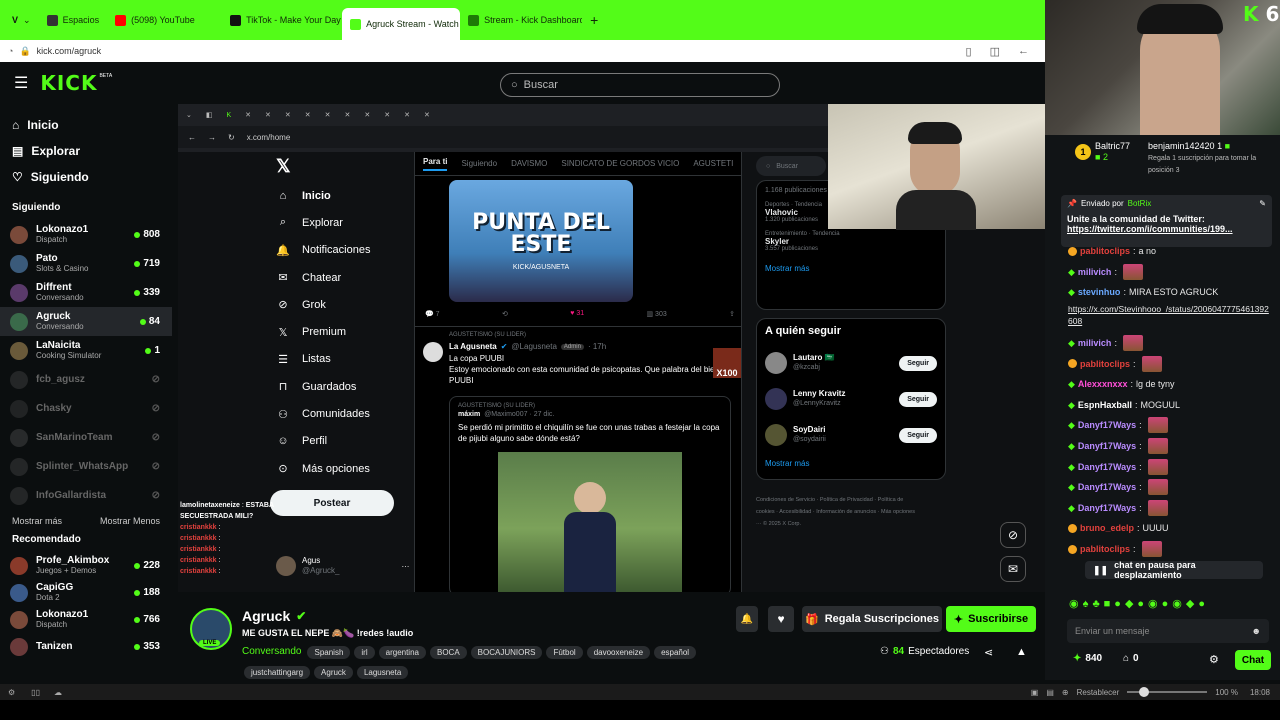 Image resolution: width=1280 pixels, height=720 pixels. Describe the element at coordinates (164, 20) in the screenshot. I see `tab-youtube: (5098) YouTube` at that location.